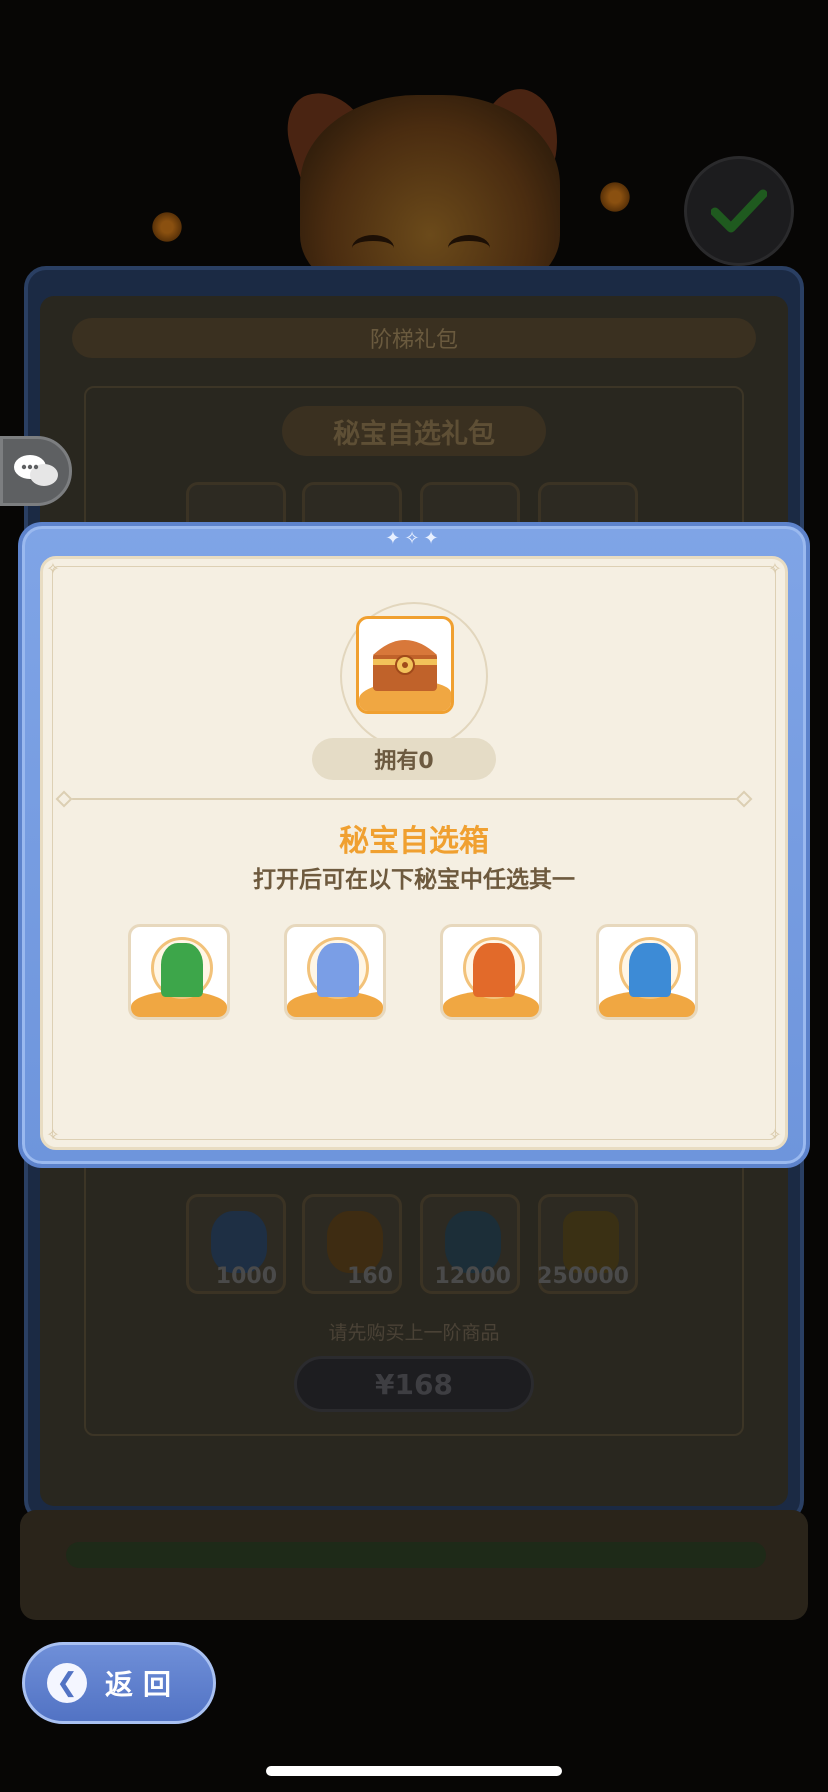  I want to click on sparkle-decoration-icon: ✦✧✦, so click(414, 538).